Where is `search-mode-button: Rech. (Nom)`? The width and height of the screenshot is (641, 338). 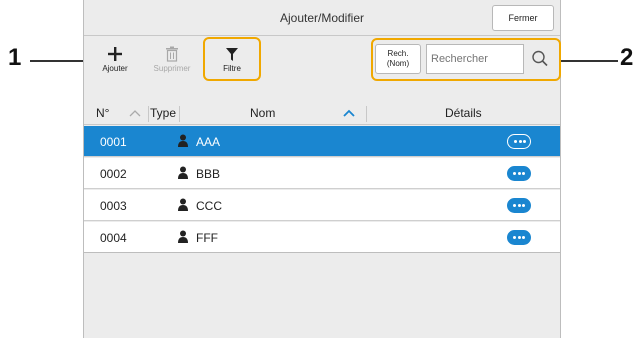 search-mode-button: Rech. (Nom) is located at coordinates (398, 59).